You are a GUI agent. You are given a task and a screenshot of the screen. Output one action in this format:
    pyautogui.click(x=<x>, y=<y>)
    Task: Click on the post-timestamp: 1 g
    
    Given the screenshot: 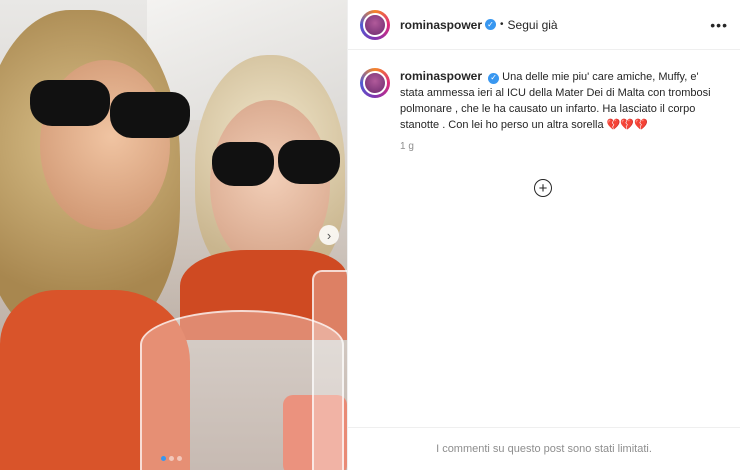 What is the action you would take?
    pyautogui.click(x=570, y=146)
    